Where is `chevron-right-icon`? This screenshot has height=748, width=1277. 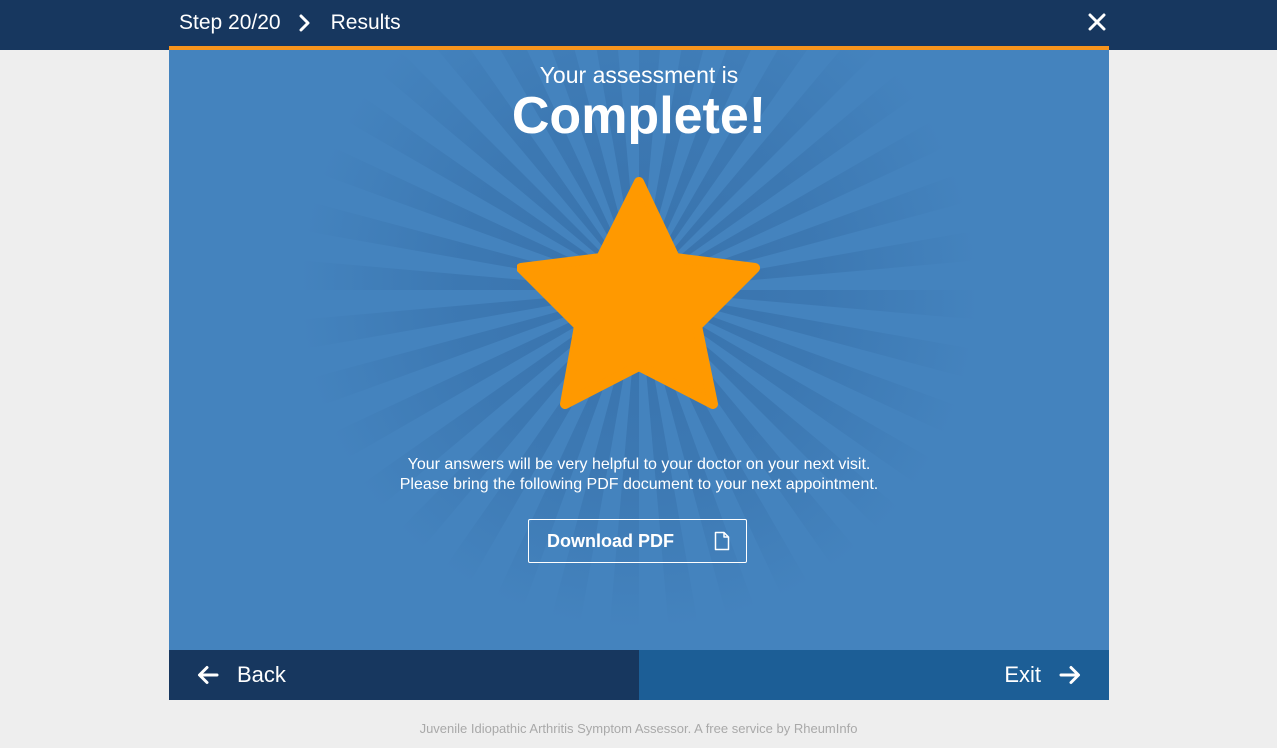 chevron-right-icon is located at coordinates (305, 23).